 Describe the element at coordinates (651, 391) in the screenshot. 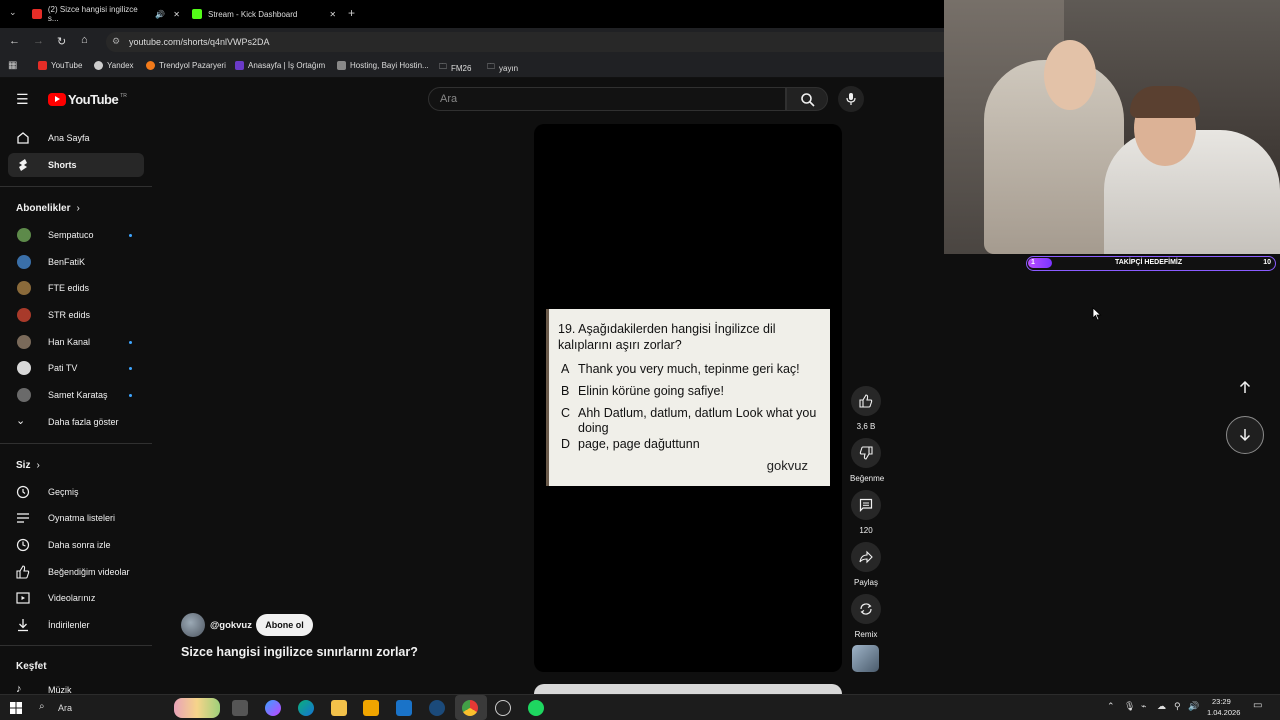

I see `option-text: Elinin körüne going safiye!` at that location.